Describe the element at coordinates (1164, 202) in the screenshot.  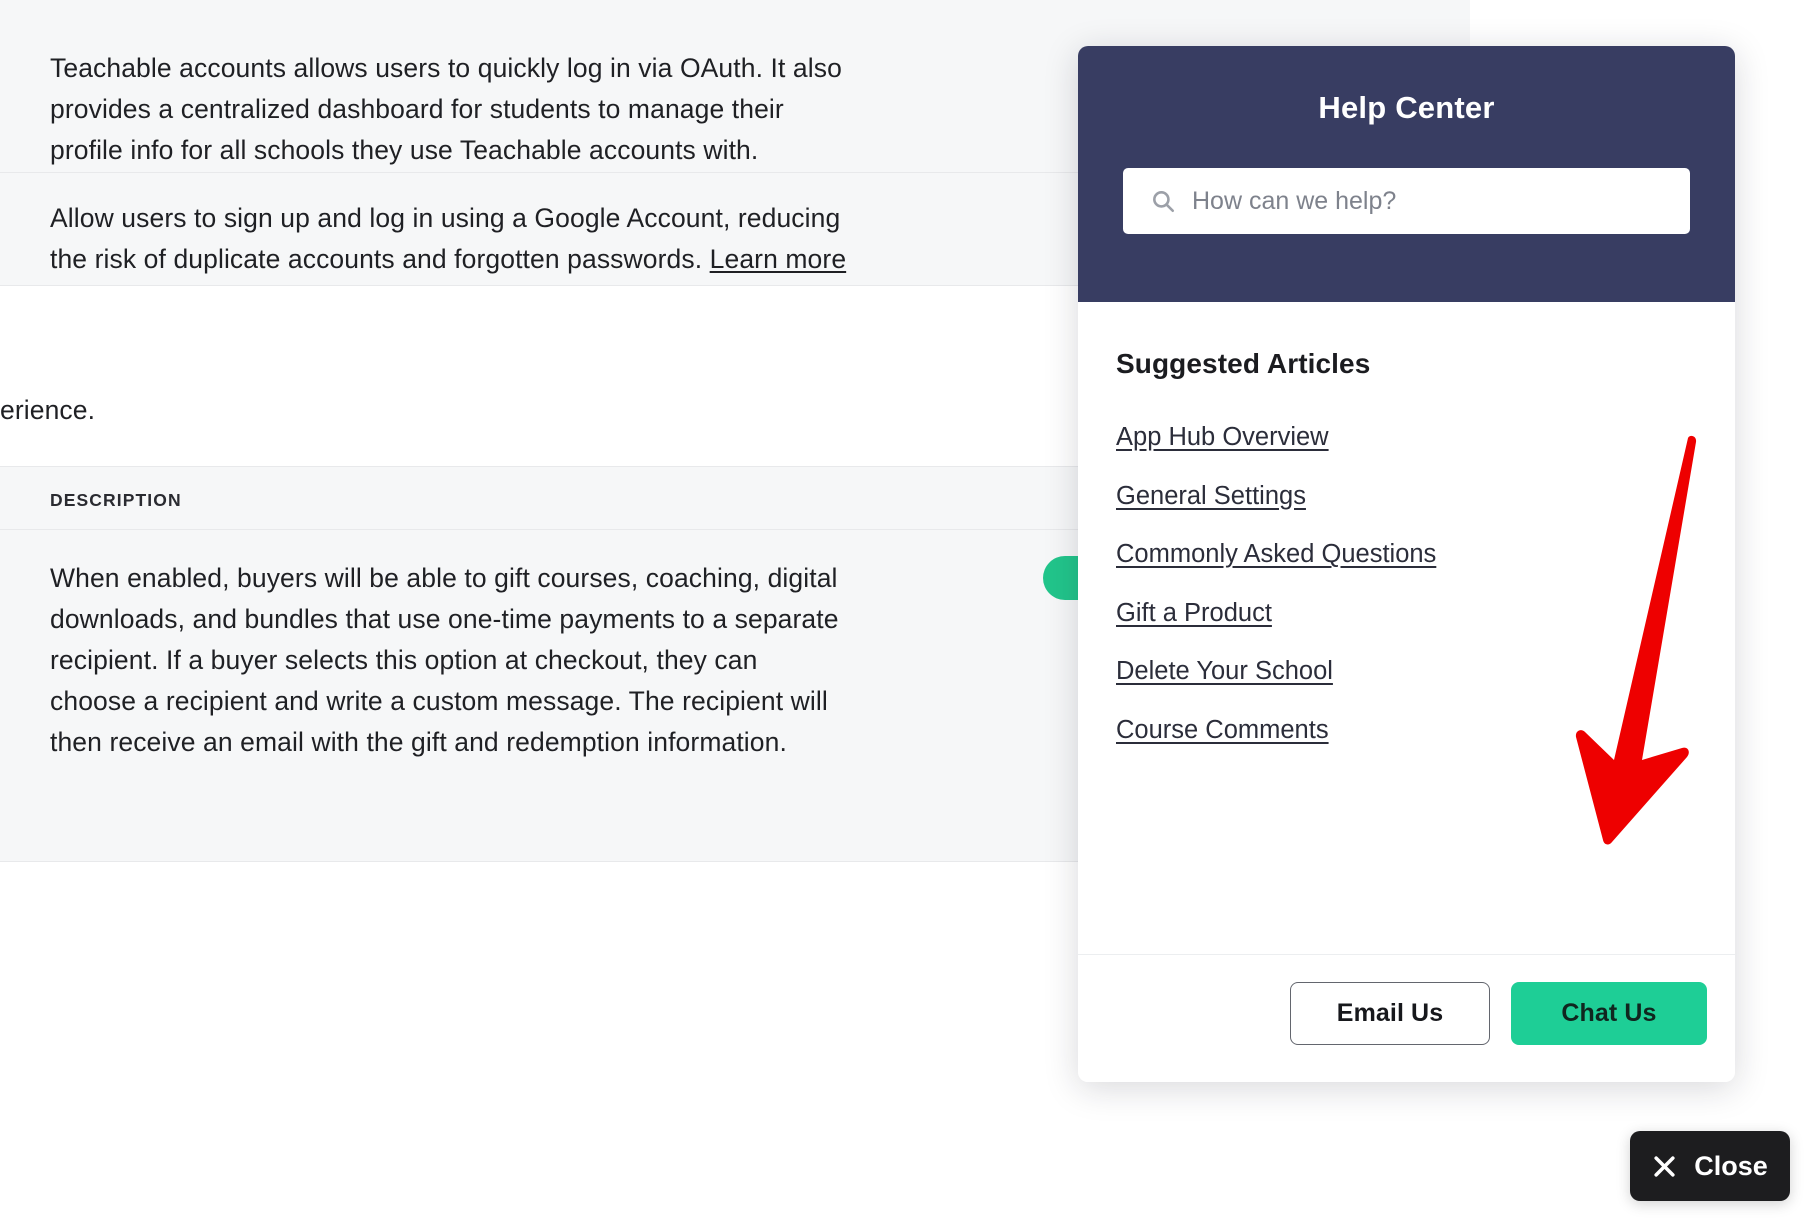
I see `search-icon` at that location.